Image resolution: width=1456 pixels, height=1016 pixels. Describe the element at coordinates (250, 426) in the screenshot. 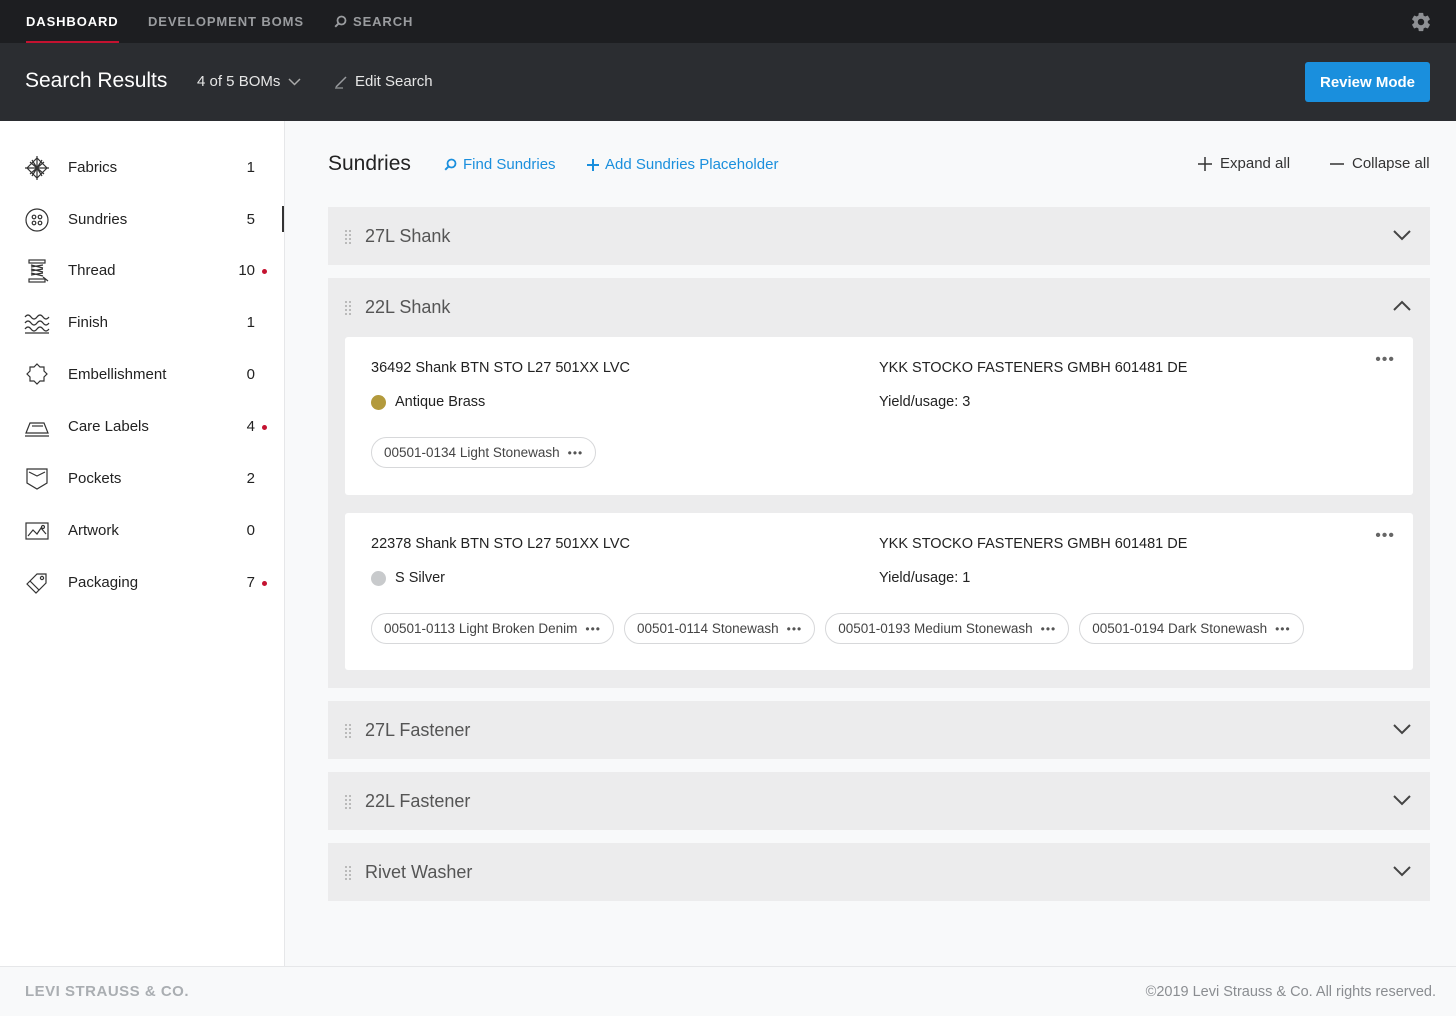

I see `sidebar-item-count: 4` at that location.